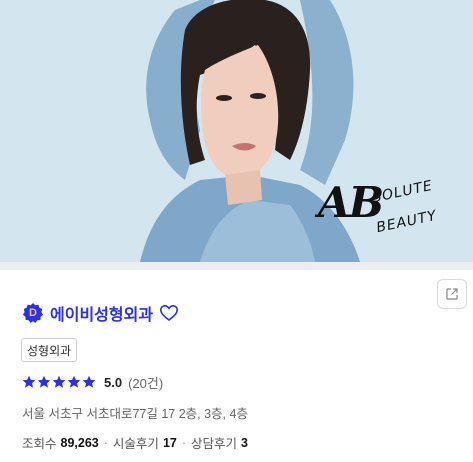 The image size is (473, 462). Describe the element at coordinates (49, 350) in the screenshot. I see `category-chip: 성형외과` at that location.